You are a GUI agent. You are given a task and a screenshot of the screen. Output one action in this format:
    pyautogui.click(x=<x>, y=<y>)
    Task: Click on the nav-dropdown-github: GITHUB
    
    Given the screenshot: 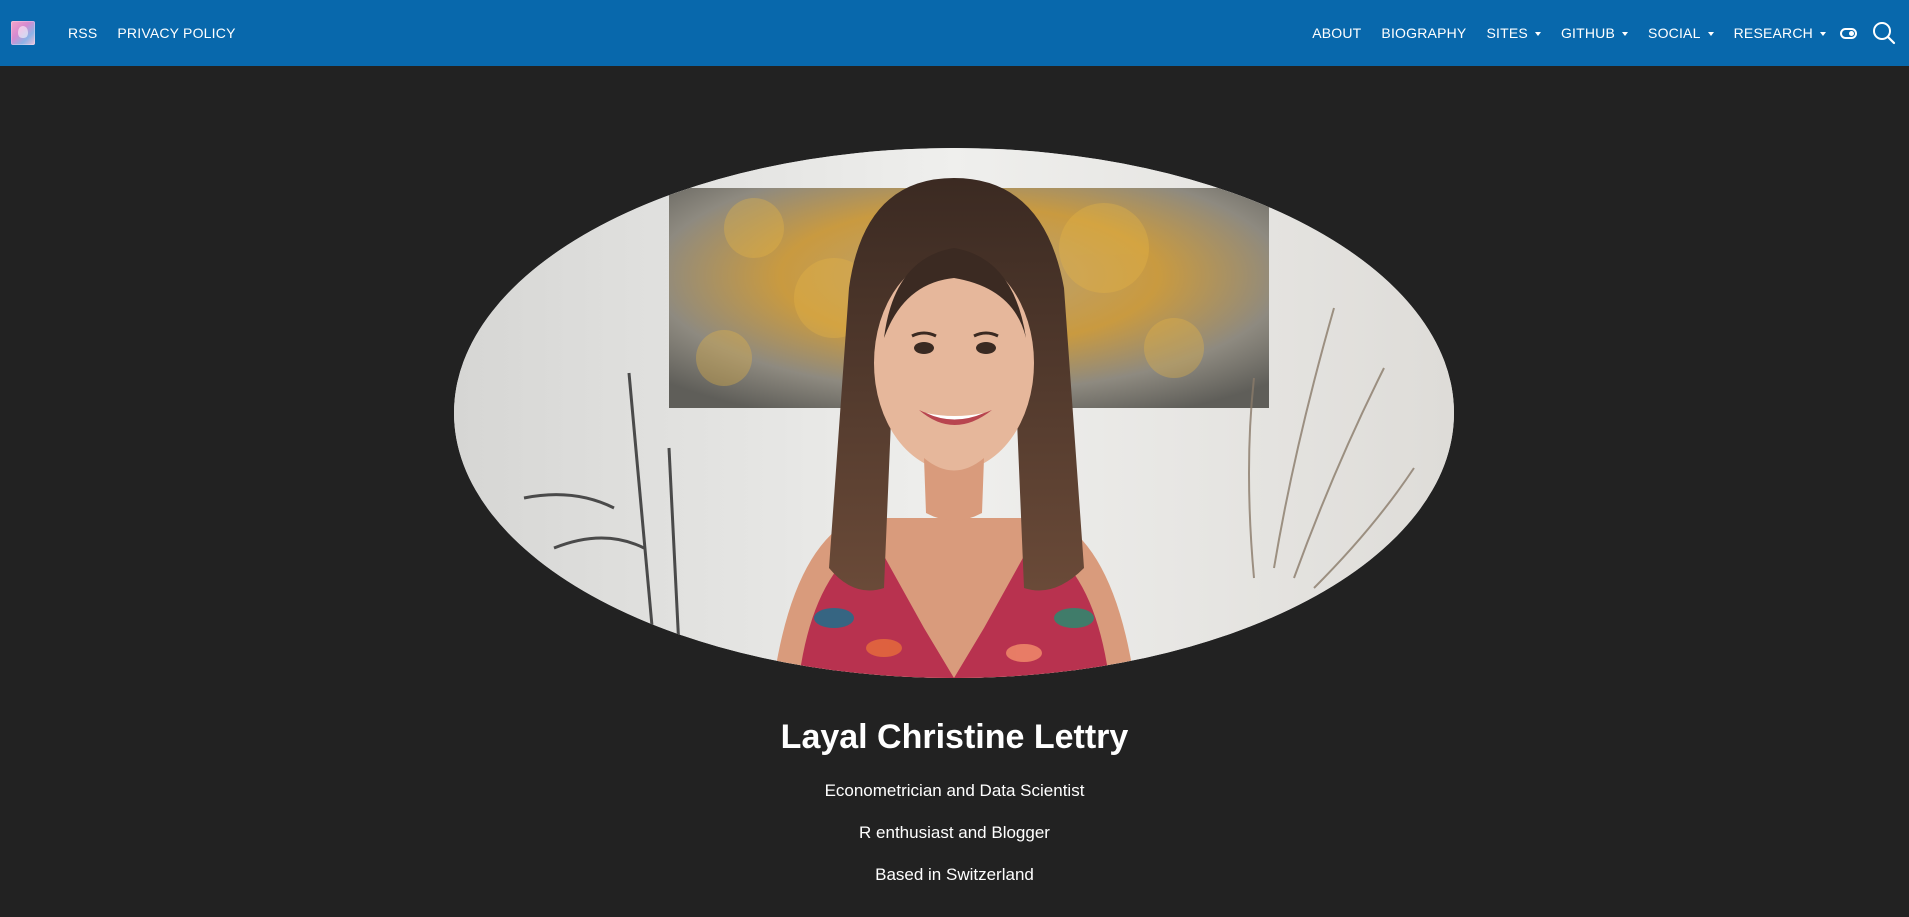 What is the action you would take?
    pyautogui.click(x=1594, y=33)
    